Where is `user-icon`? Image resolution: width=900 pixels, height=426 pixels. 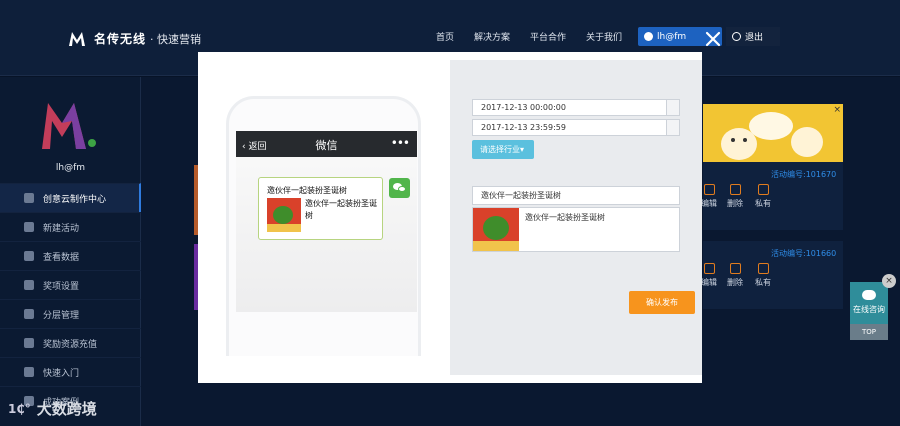 user-icon is located at coordinates (648, 36).